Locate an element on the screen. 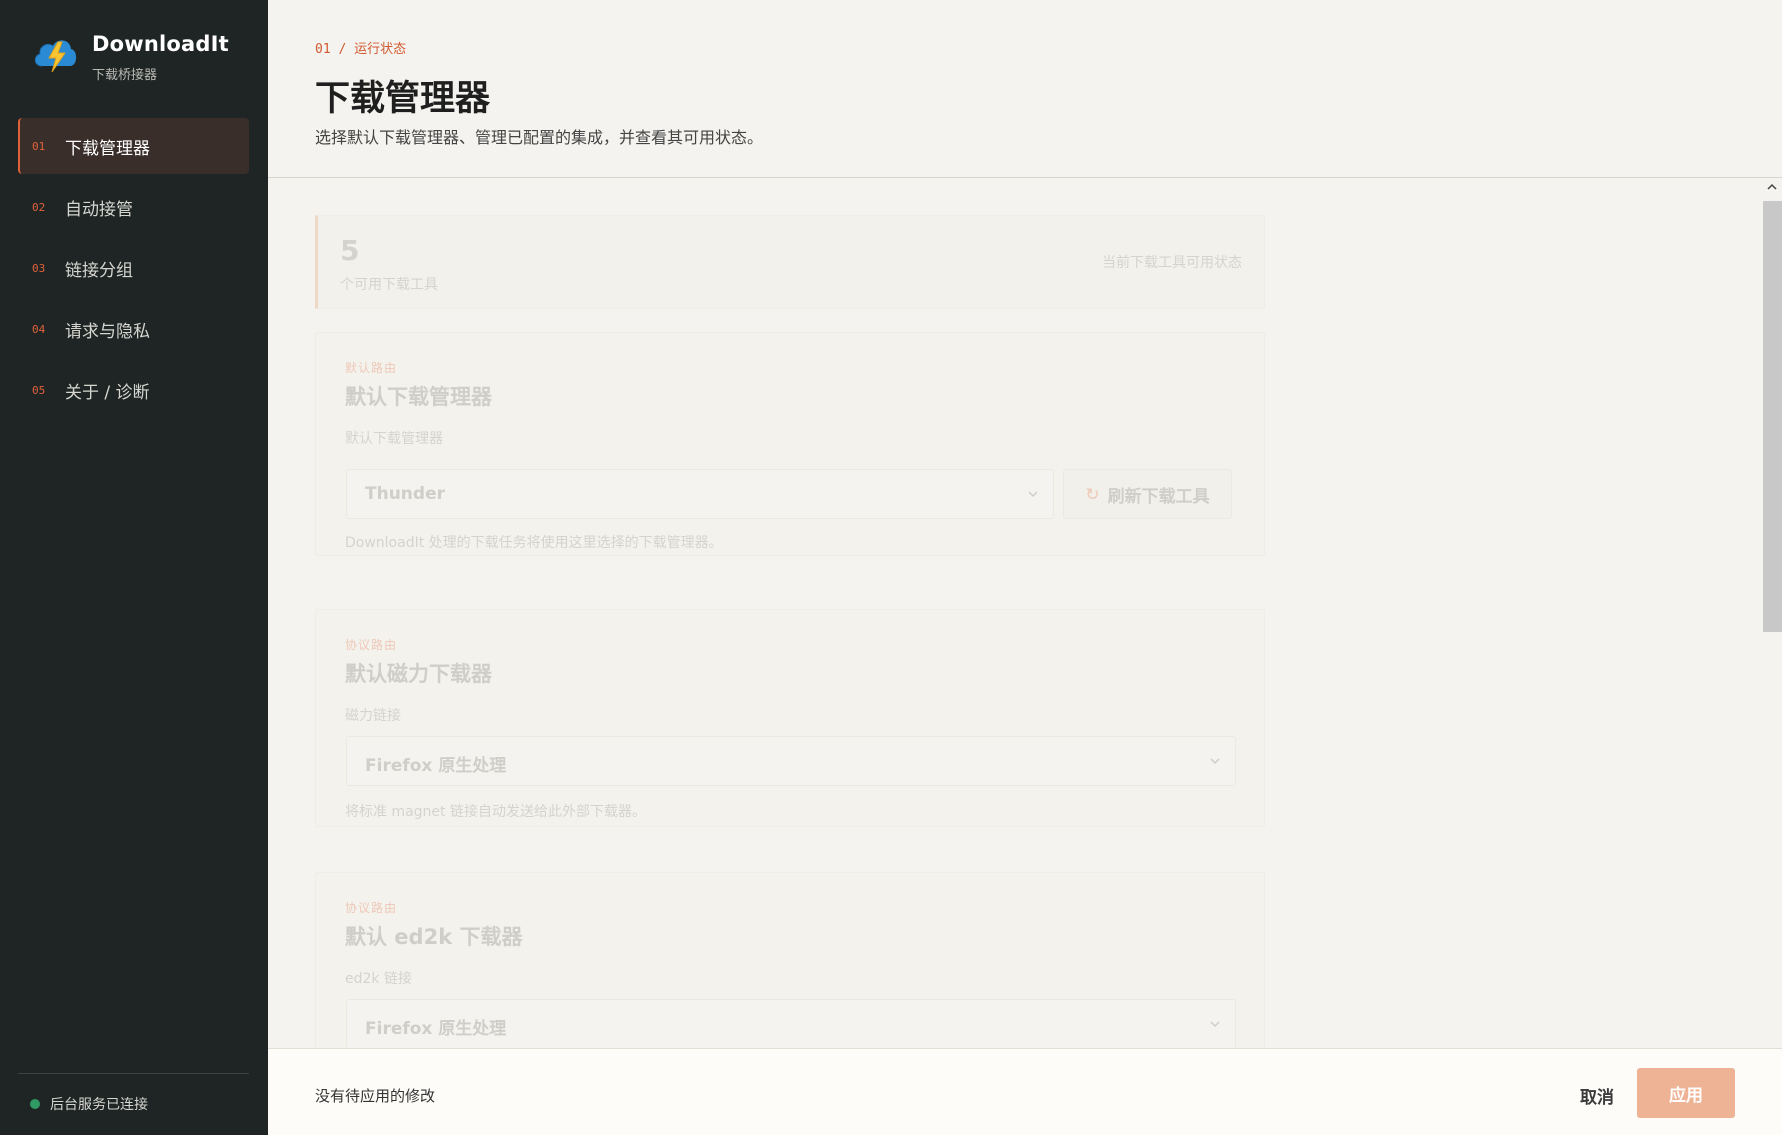 The width and height of the screenshot is (1782, 1135). refresh-icon: ↻ is located at coordinates (1092, 495).